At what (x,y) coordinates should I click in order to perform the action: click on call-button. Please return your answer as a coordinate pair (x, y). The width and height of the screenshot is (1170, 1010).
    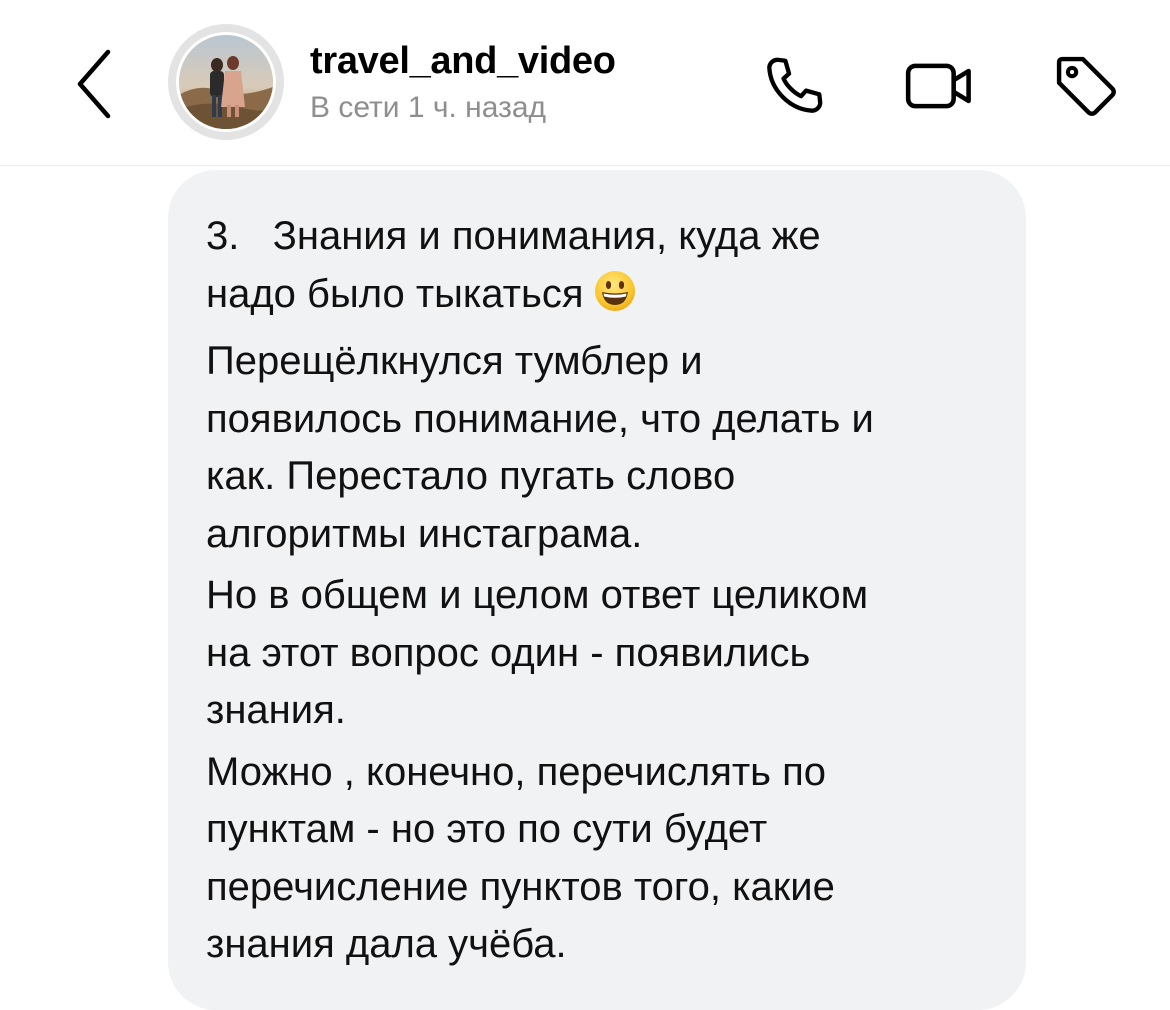
    Looking at the image, I should click on (794, 86).